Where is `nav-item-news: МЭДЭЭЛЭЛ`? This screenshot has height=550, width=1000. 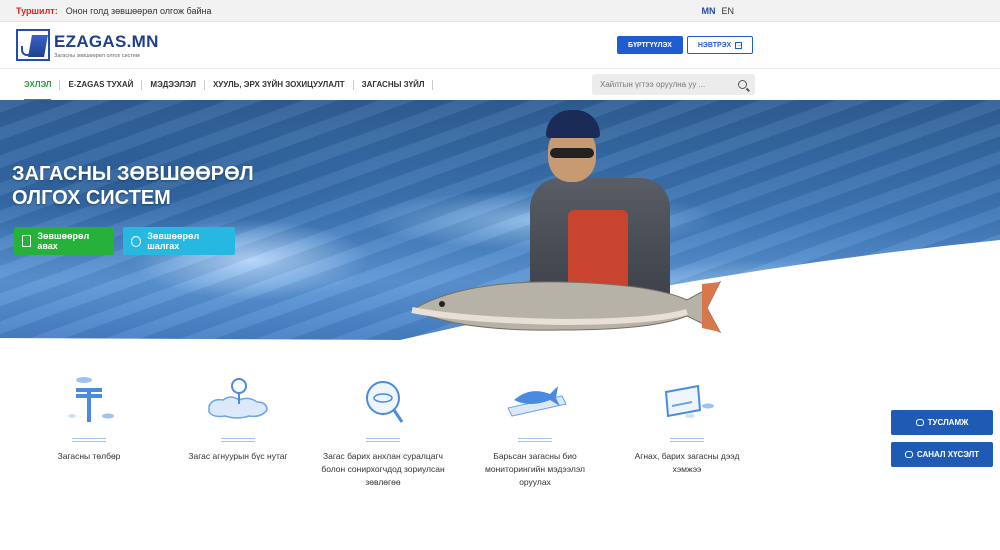 nav-item-news: МЭДЭЭЛЭЛ is located at coordinates (173, 85).